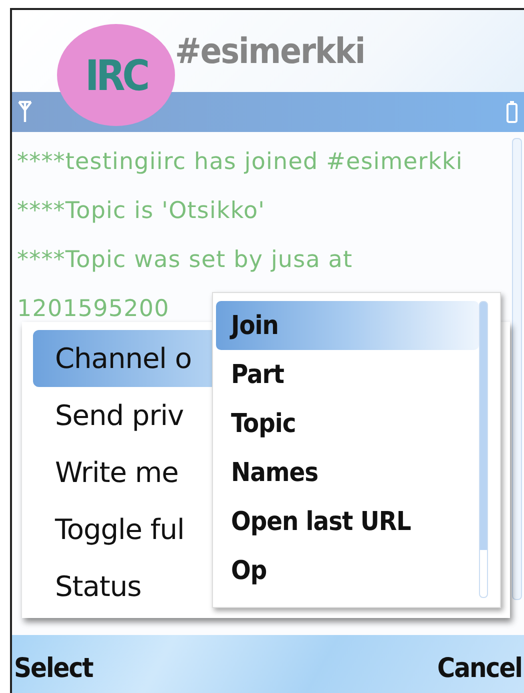  Describe the element at coordinates (347, 521) in the screenshot. I see `submenu-item: Open last URL` at that location.